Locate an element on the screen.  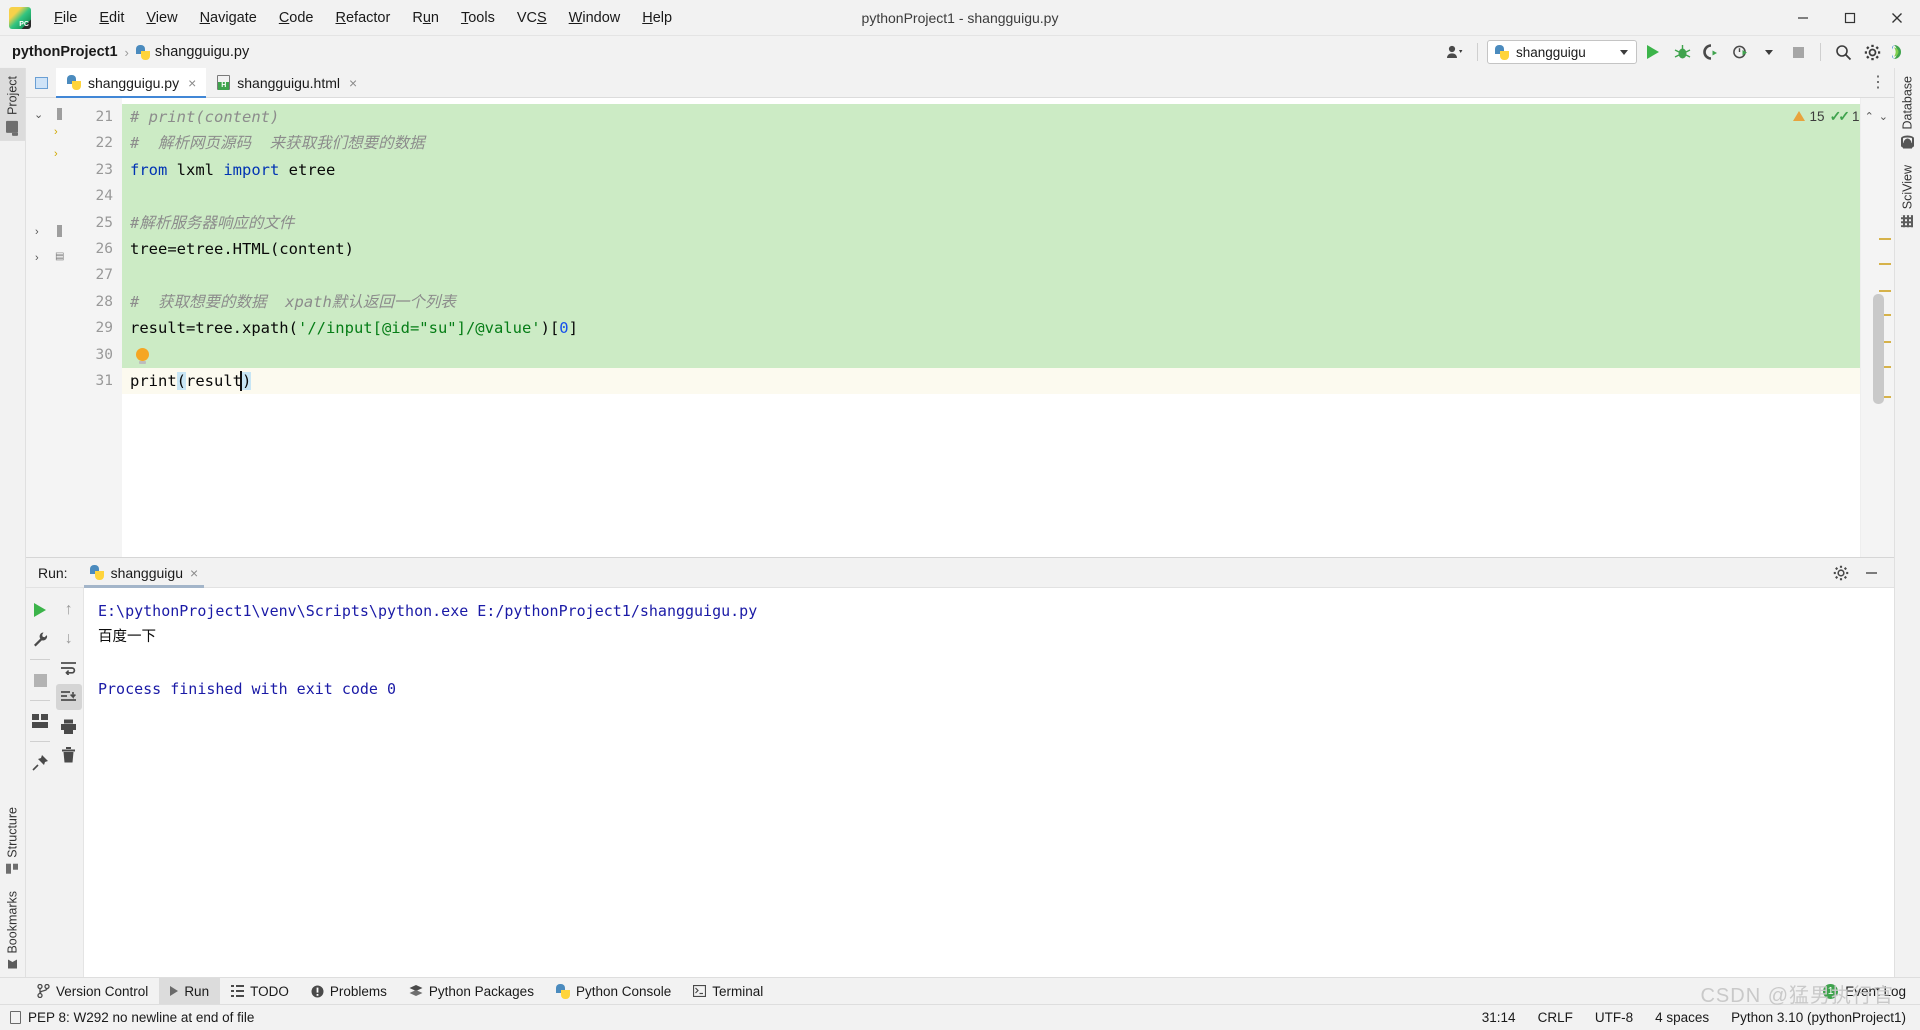
indent-setting: 4 spaces is located at coordinates (1682, 1017).